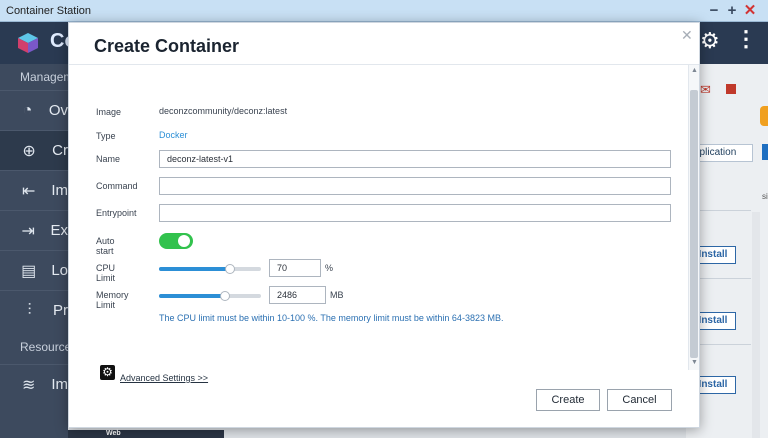  Describe the element at coordinates (106, 136) in the screenshot. I see `type-label: Type` at that location.